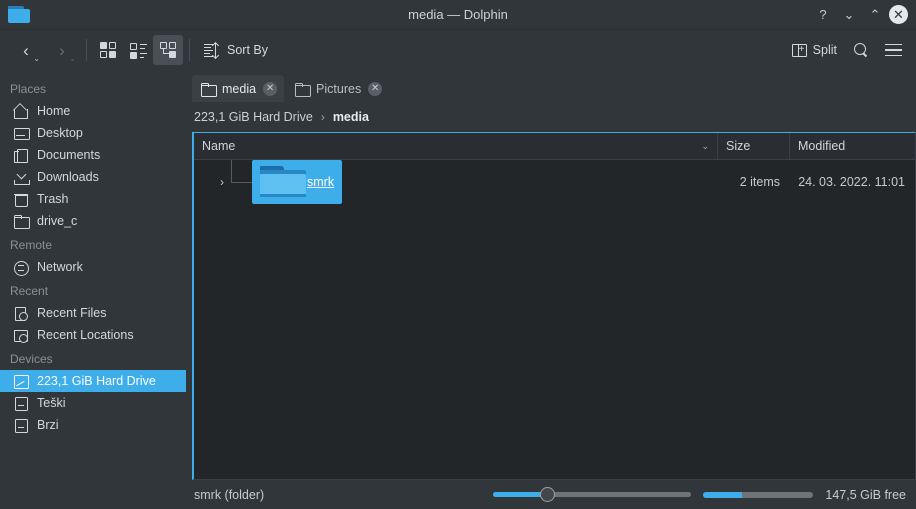  Describe the element at coordinates (592, 495) in the screenshot. I see `zoom-slider` at that location.